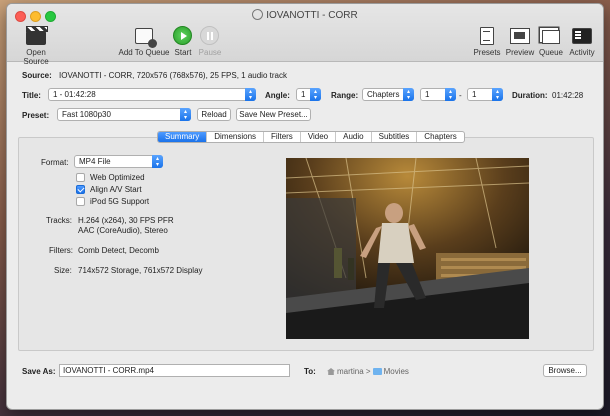 The height and width of the screenshot is (416, 610). Describe the element at coordinates (209, 35) in the screenshot. I see `pause-icon` at that location.